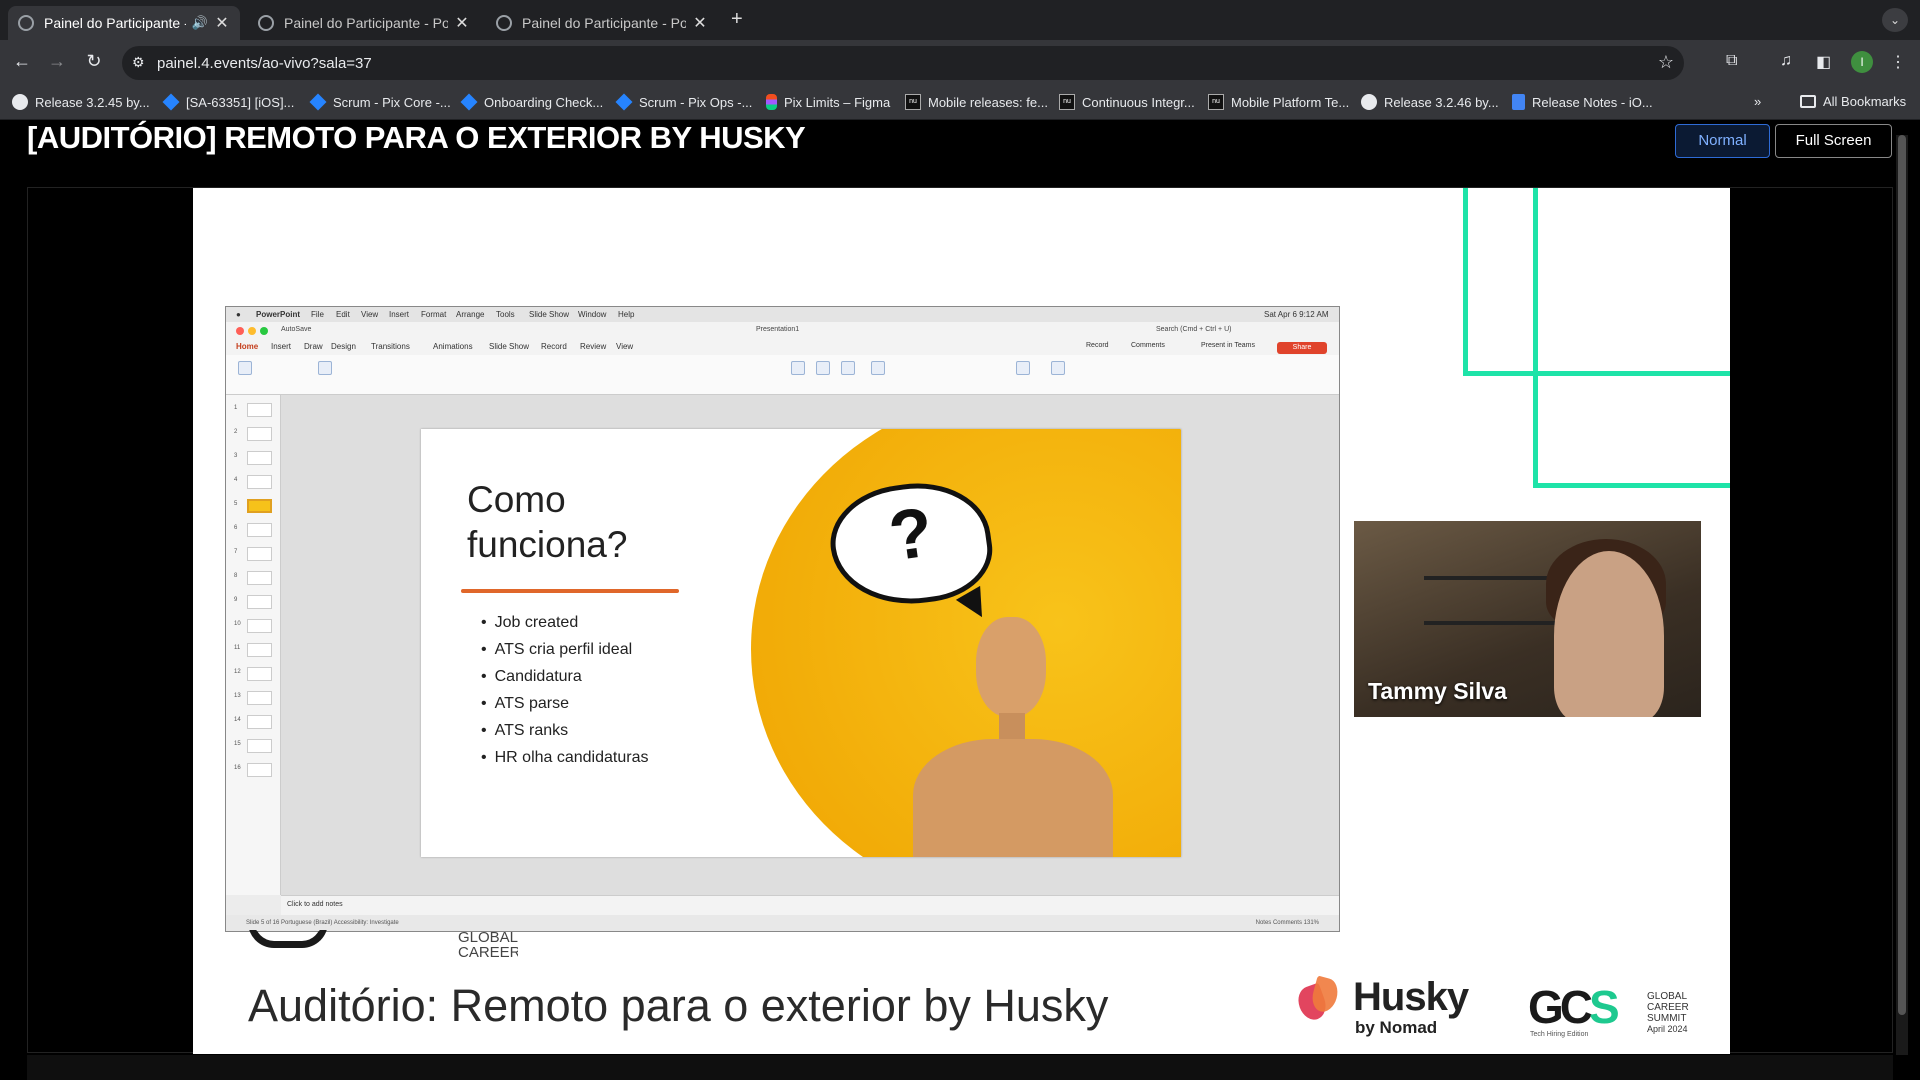 This screenshot has height=1080, width=1920. I want to click on slide-number: 11, so click(237, 648).